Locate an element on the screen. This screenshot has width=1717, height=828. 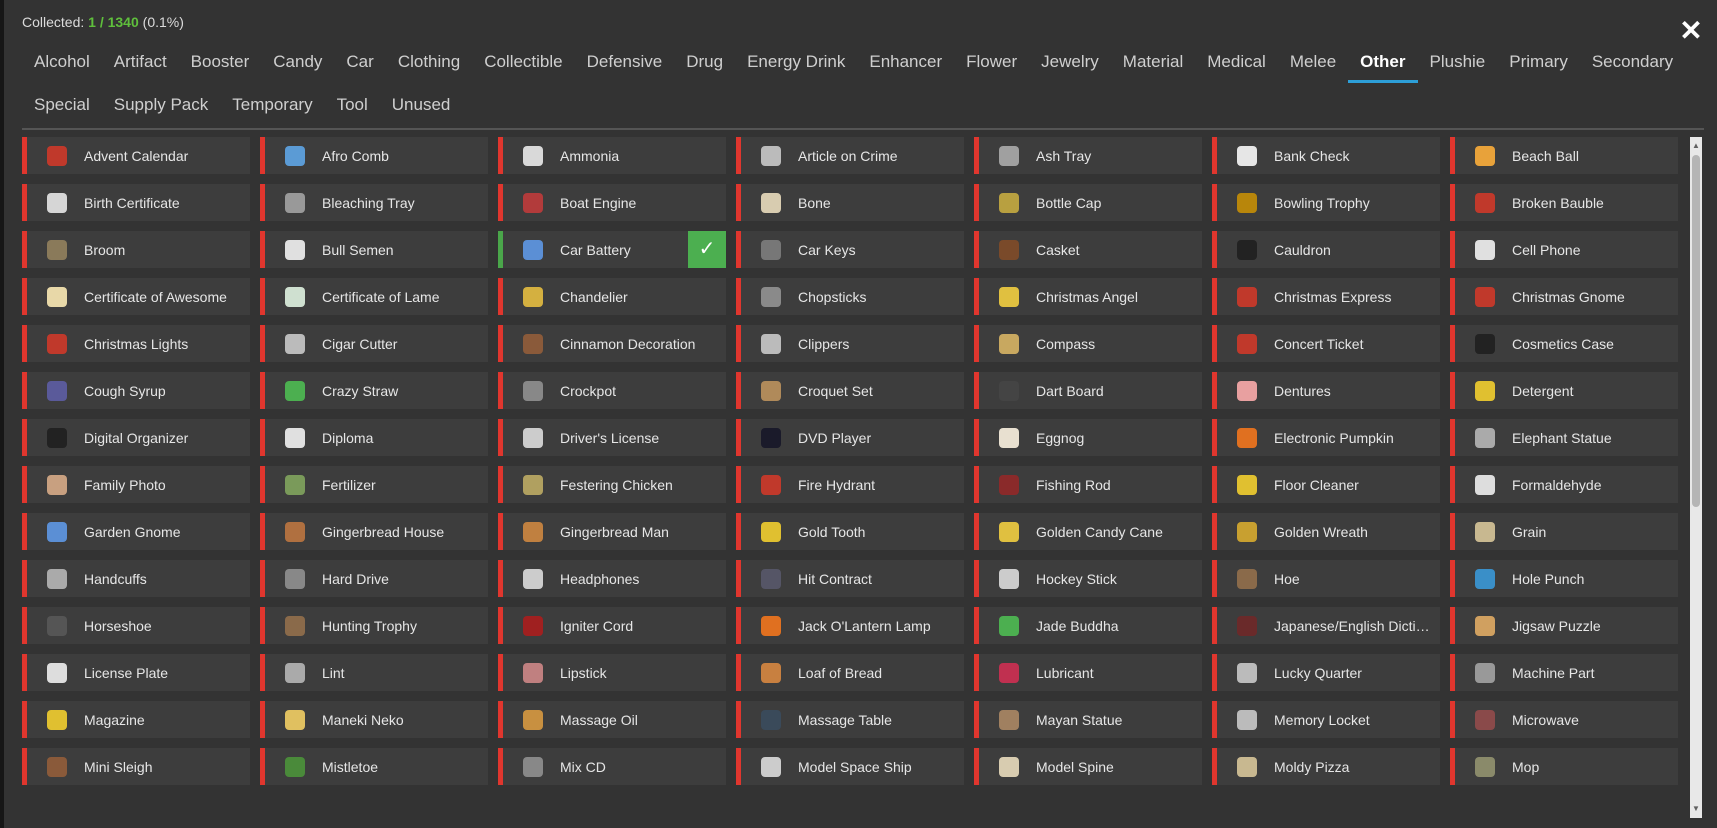
item-card: Cough Syrup is located at coordinates (136, 390).